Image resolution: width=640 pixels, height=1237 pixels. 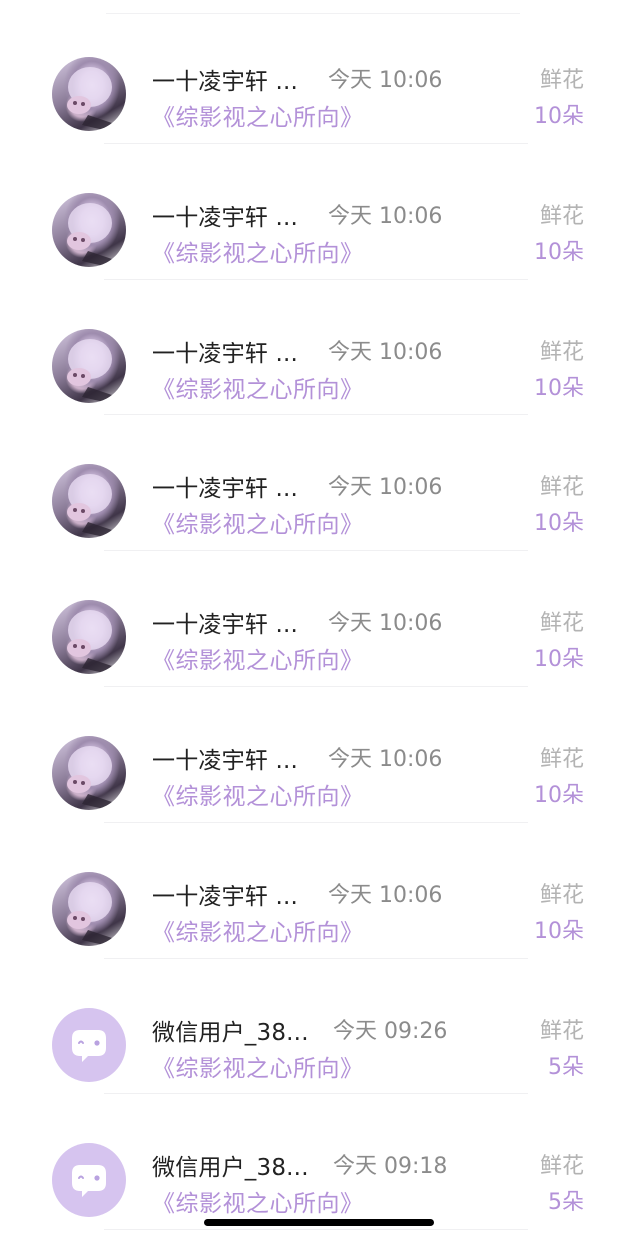 What do you see at coordinates (390, 1031) in the screenshot?
I see `timestamp: 今天 09:26` at bounding box center [390, 1031].